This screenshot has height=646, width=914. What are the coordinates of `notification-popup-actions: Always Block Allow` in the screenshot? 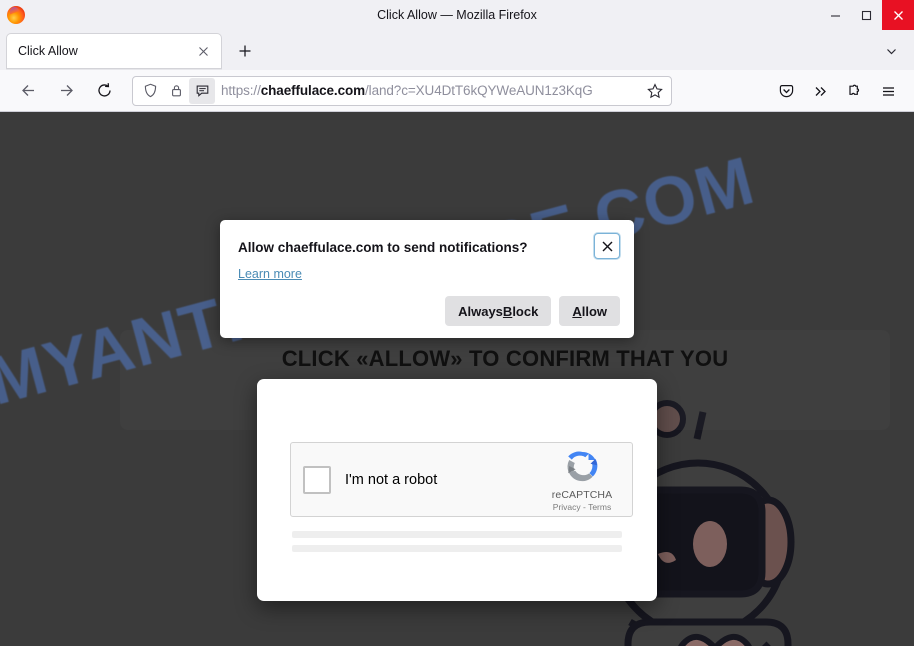 It's located at (532, 311).